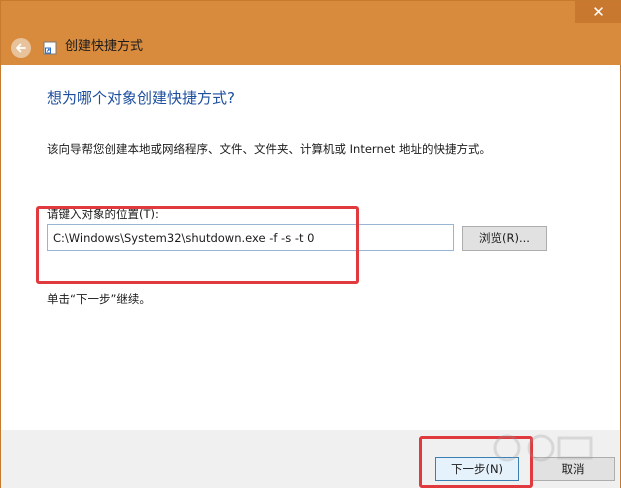 This screenshot has width=621, height=488. I want to click on close-button: ✕, so click(598, 12).